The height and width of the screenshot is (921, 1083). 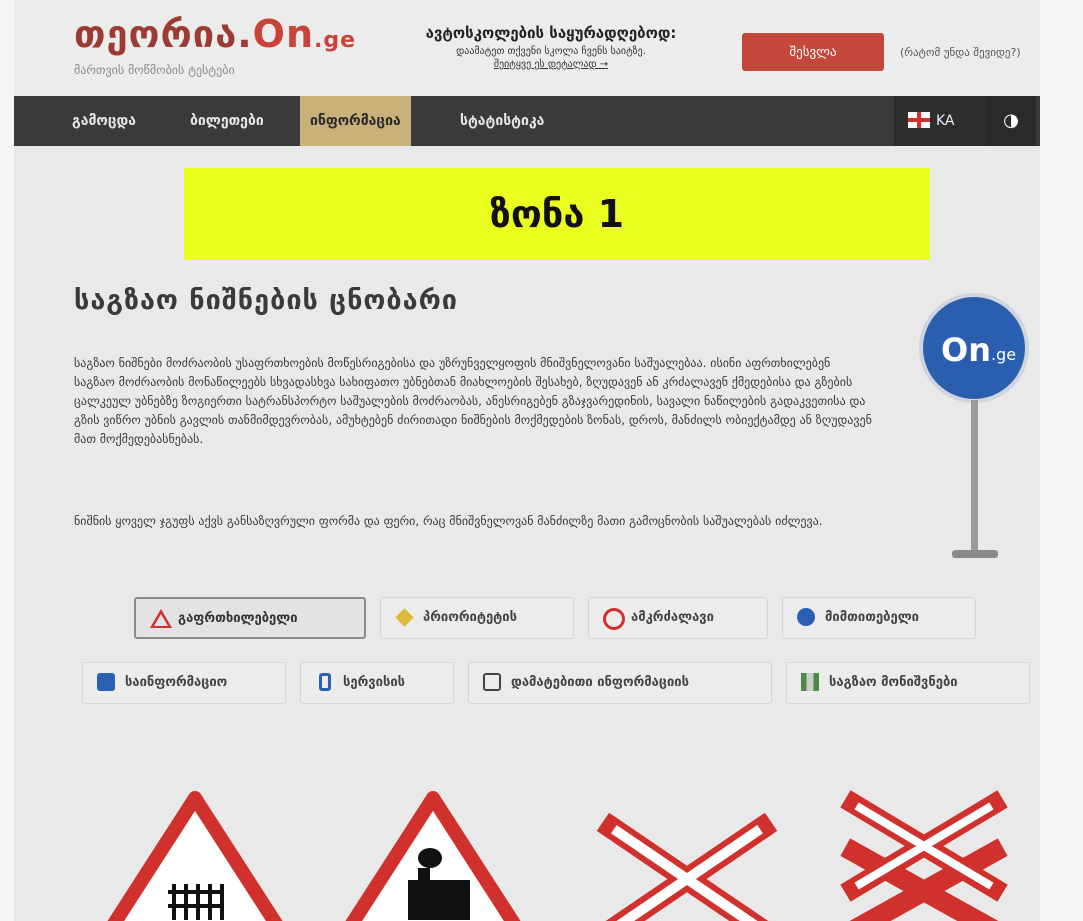 What do you see at coordinates (919, 120) in the screenshot?
I see `georgian-flag-icon` at bounding box center [919, 120].